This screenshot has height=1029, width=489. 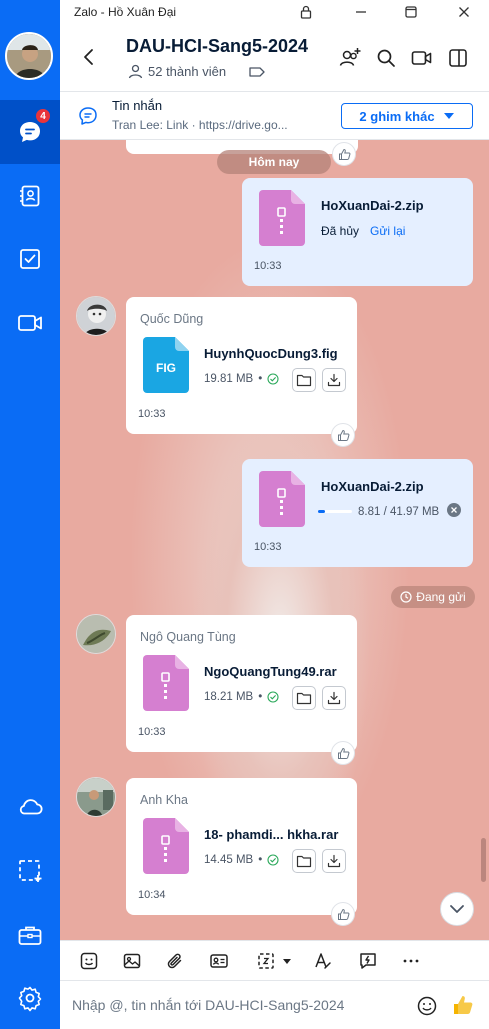 I want to click on chat-scrollbar, so click(x=483, y=860).